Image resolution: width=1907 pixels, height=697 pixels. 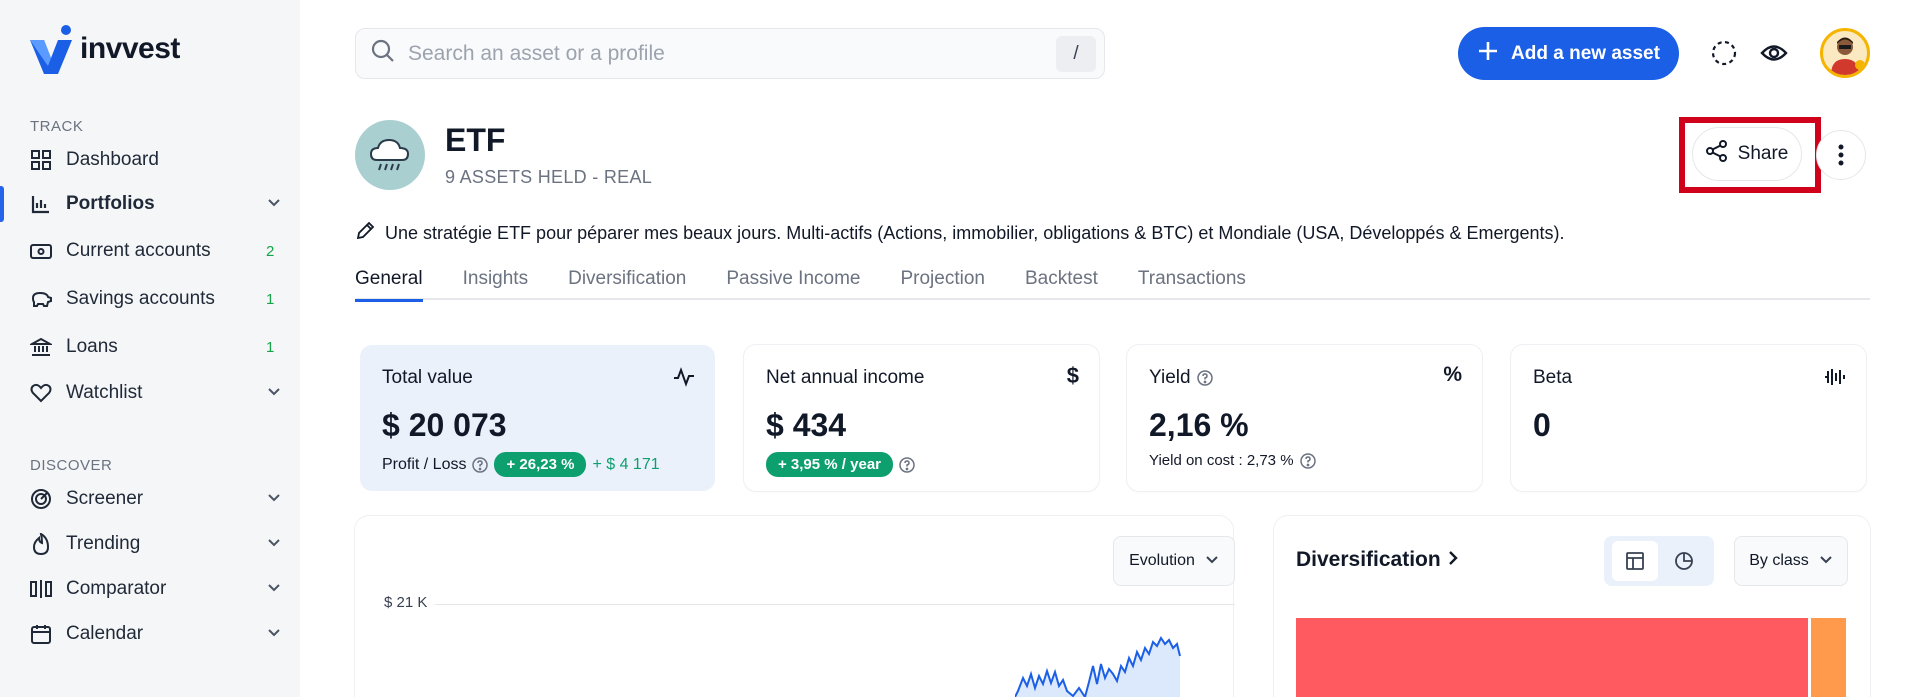 I want to click on sidebar-item-portfolios: Portfolios, so click(x=150, y=204).